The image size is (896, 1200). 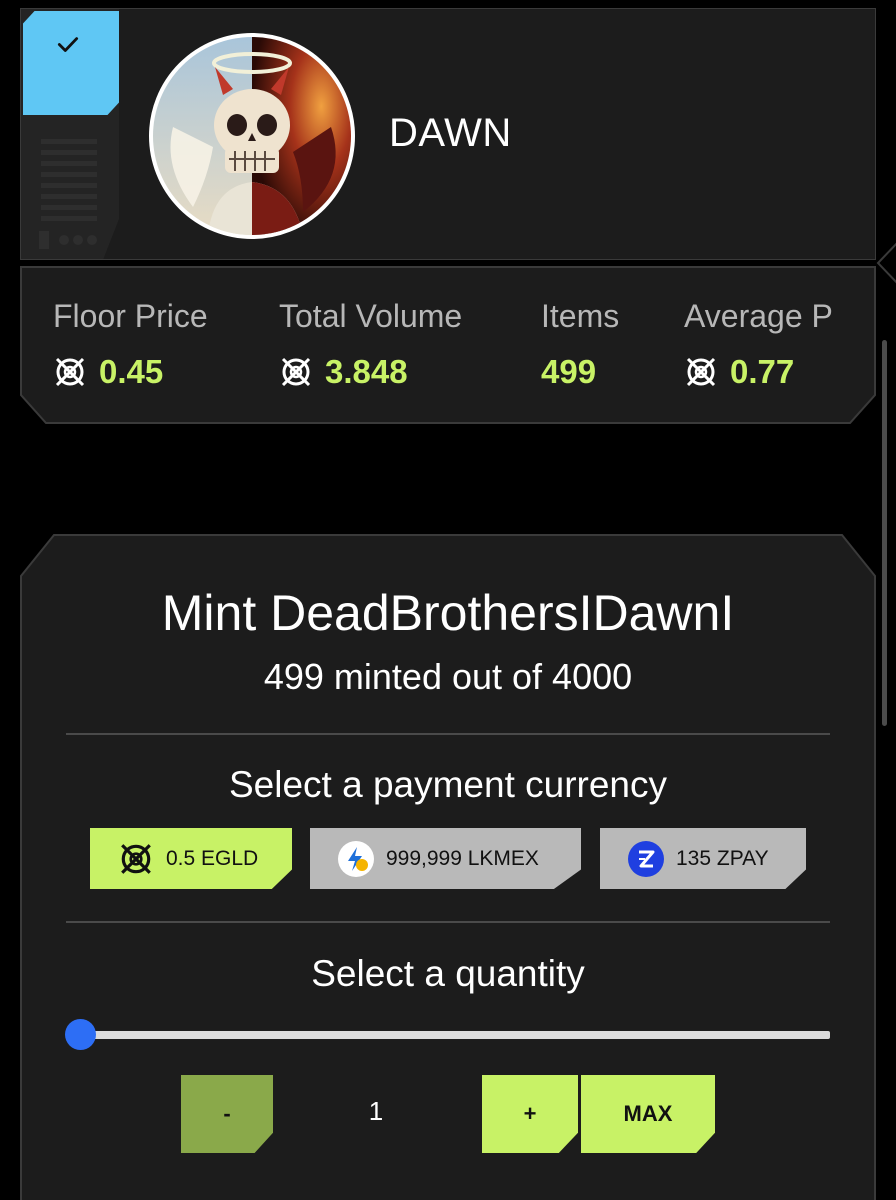 What do you see at coordinates (68, 44) in the screenshot?
I see `check-icon` at bounding box center [68, 44].